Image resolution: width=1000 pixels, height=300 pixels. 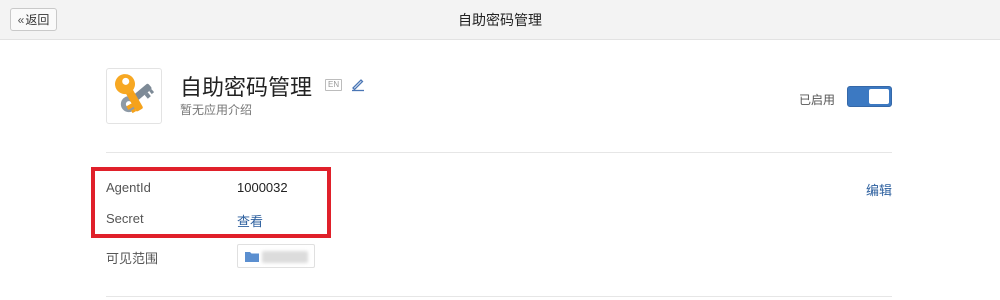 I want to click on enable-toggle, so click(x=869, y=96).